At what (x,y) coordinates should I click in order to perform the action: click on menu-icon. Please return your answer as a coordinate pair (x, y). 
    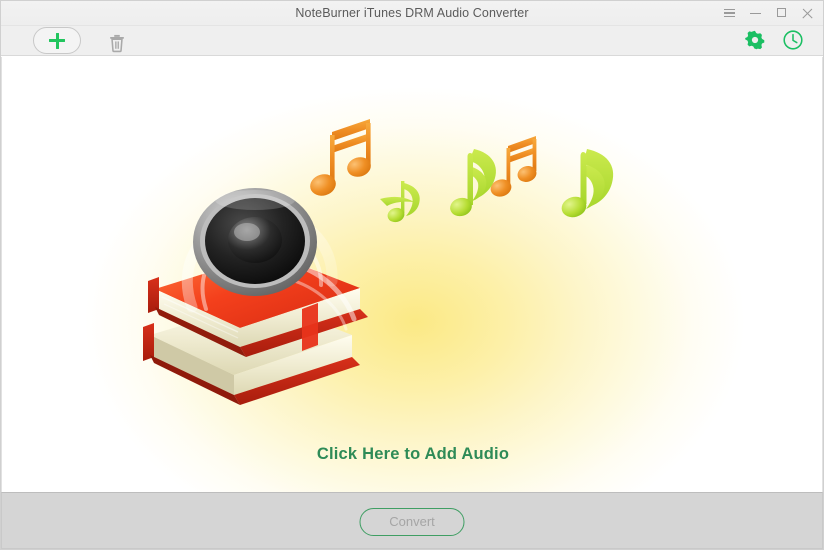
    Looking at the image, I should click on (729, 13).